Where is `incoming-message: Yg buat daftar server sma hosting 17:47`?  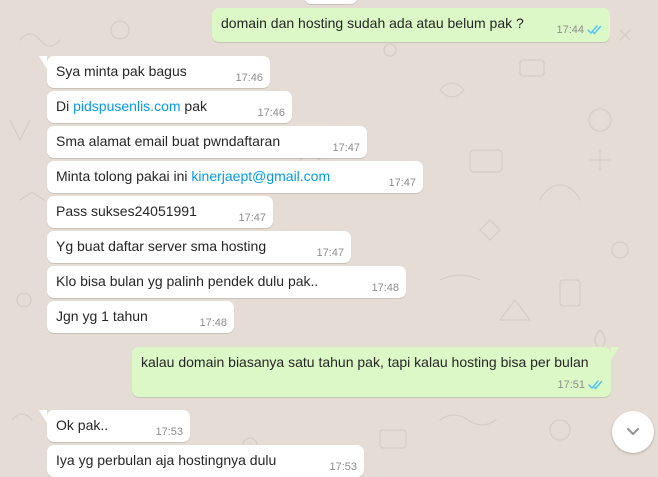
incoming-message: Yg buat daftar server sma hosting 17:47 is located at coordinates (199, 247).